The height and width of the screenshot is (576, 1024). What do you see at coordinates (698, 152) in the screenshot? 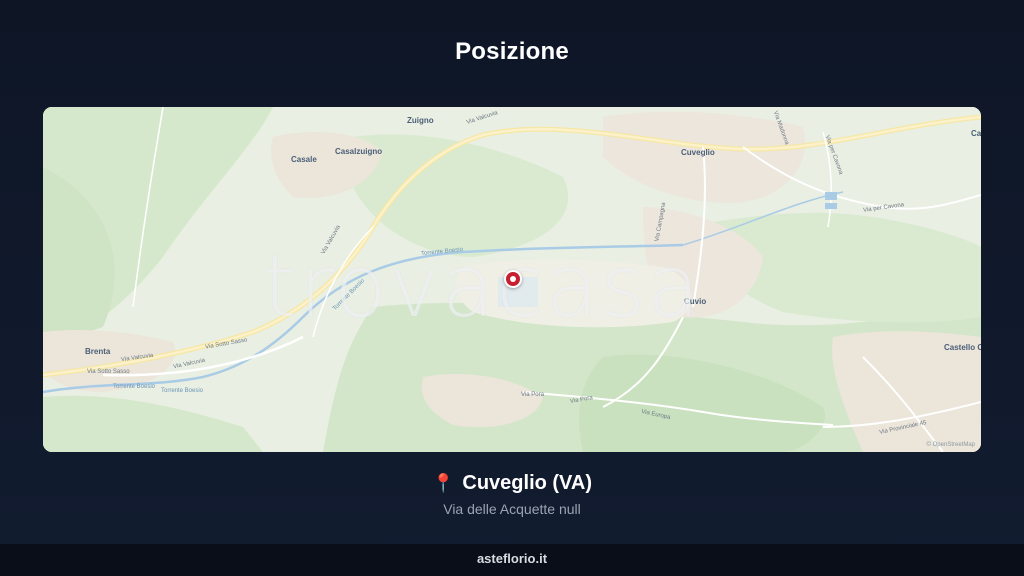
I see `place-label: Cuveglio` at bounding box center [698, 152].